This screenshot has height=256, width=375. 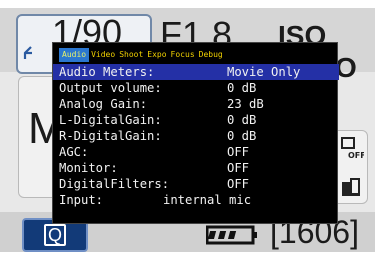 What do you see at coordinates (231, 235) in the screenshot?
I see `battery-icon` at bounding box center [231, 235].